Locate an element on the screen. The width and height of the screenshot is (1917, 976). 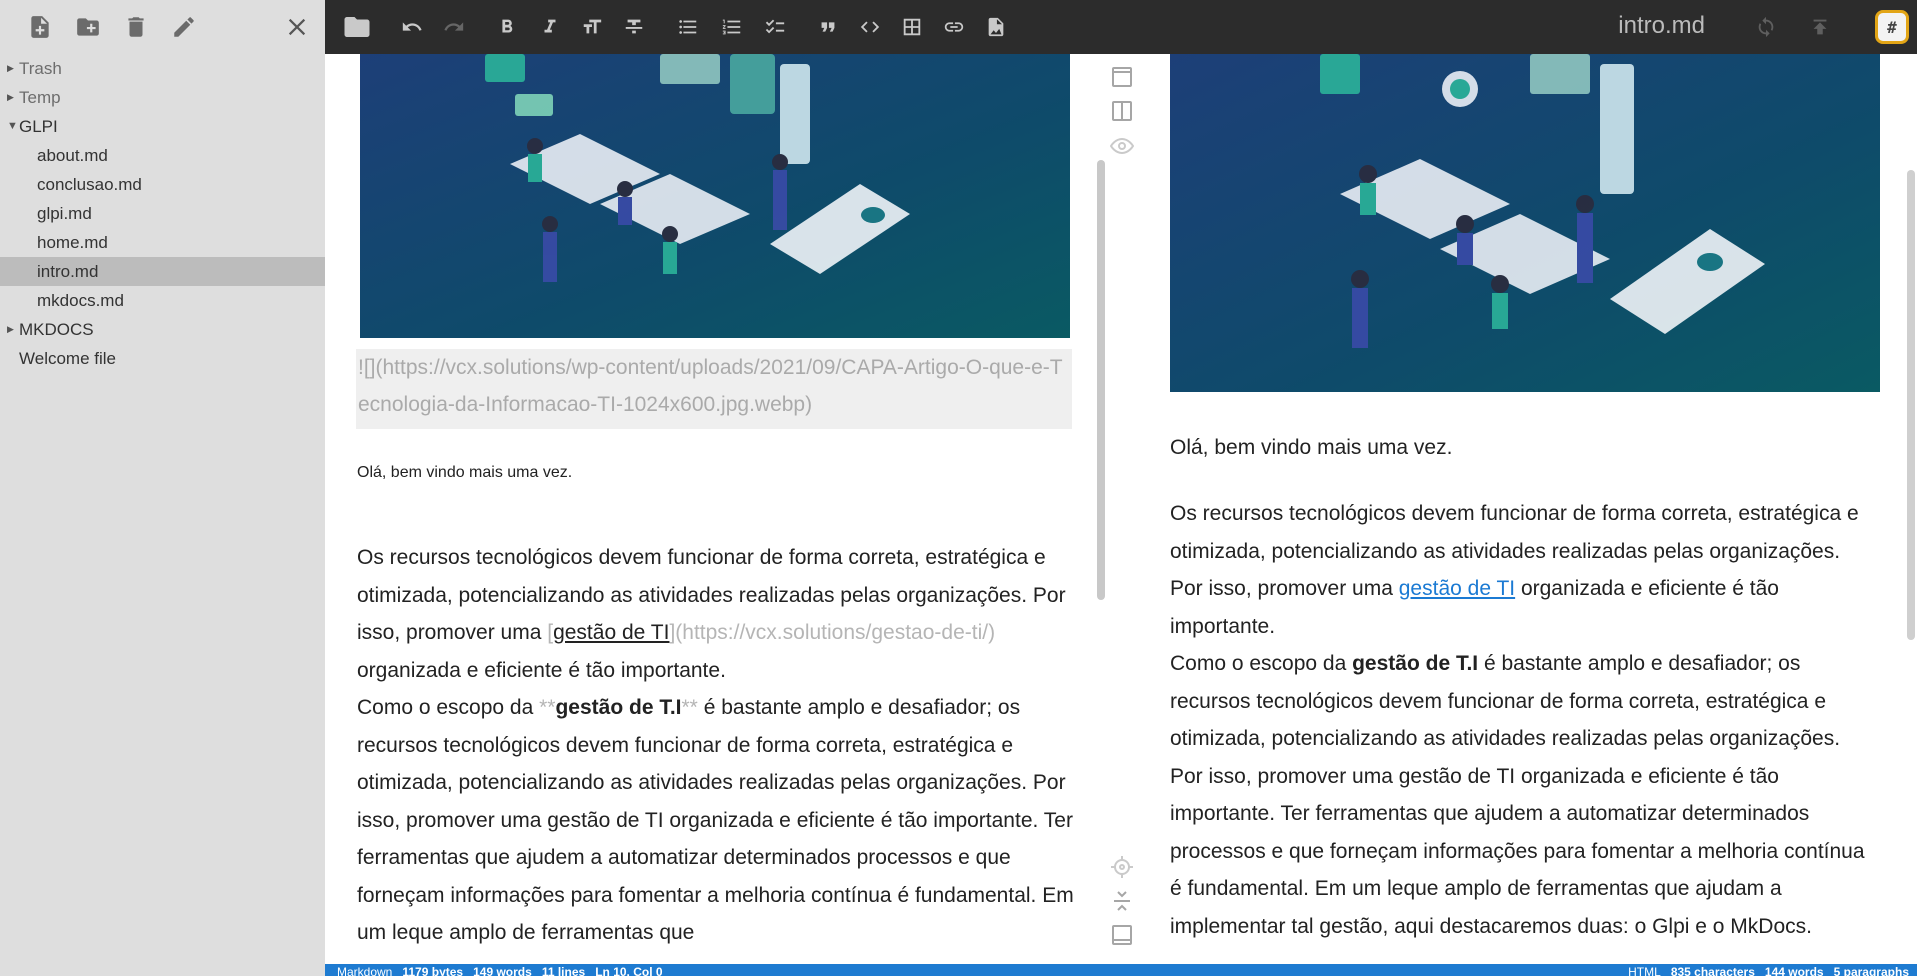
editor-link-text: gestão de TI is located at coordinates (611, 632).